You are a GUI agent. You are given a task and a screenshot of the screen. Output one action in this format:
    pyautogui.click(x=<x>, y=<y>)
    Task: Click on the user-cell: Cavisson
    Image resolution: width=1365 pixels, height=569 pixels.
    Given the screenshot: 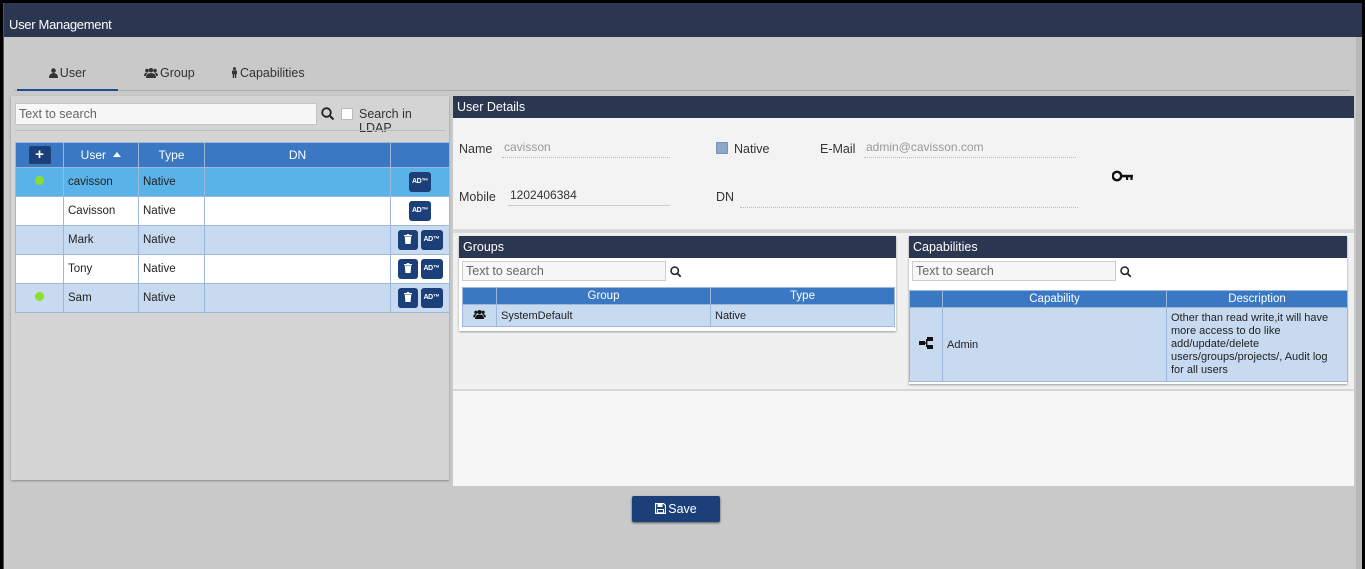 What is the action you would take?
    pyautogui.click(x=101, y=211)
    